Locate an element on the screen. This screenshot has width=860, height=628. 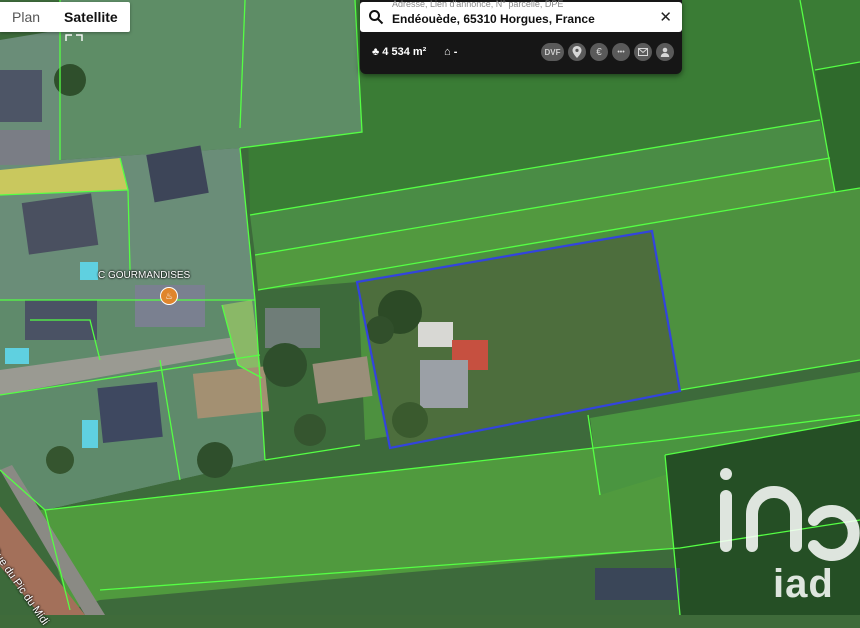
map-type-satellite-button: Satellite is located at coordinates (91, 17).